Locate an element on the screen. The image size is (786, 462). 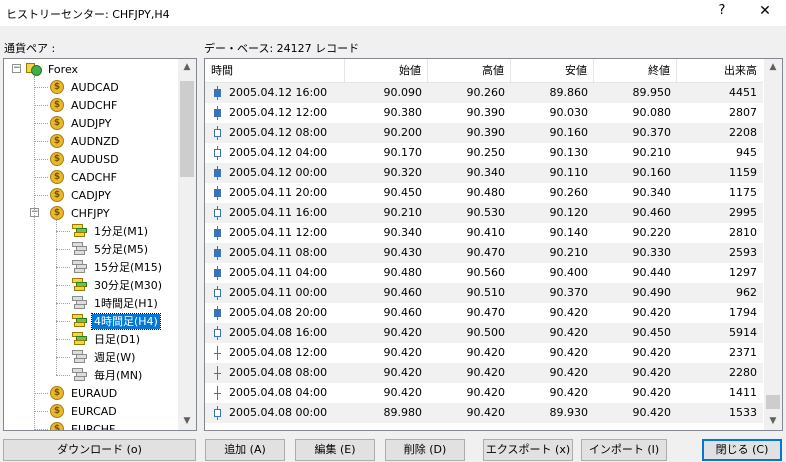
tree-pair-audnzd: $ AUDNZD is located at coordinates (85, 141).